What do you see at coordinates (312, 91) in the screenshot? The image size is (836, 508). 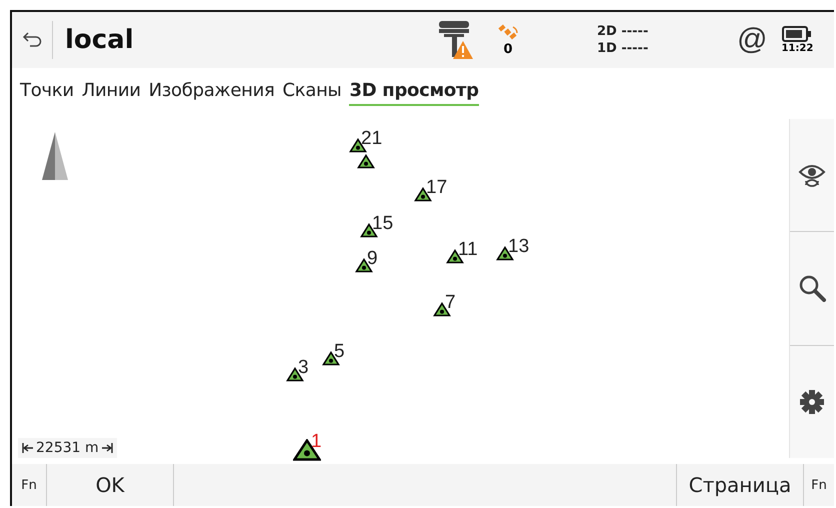 I see `view-tab: Сканы` at bounding box center [312, 91].